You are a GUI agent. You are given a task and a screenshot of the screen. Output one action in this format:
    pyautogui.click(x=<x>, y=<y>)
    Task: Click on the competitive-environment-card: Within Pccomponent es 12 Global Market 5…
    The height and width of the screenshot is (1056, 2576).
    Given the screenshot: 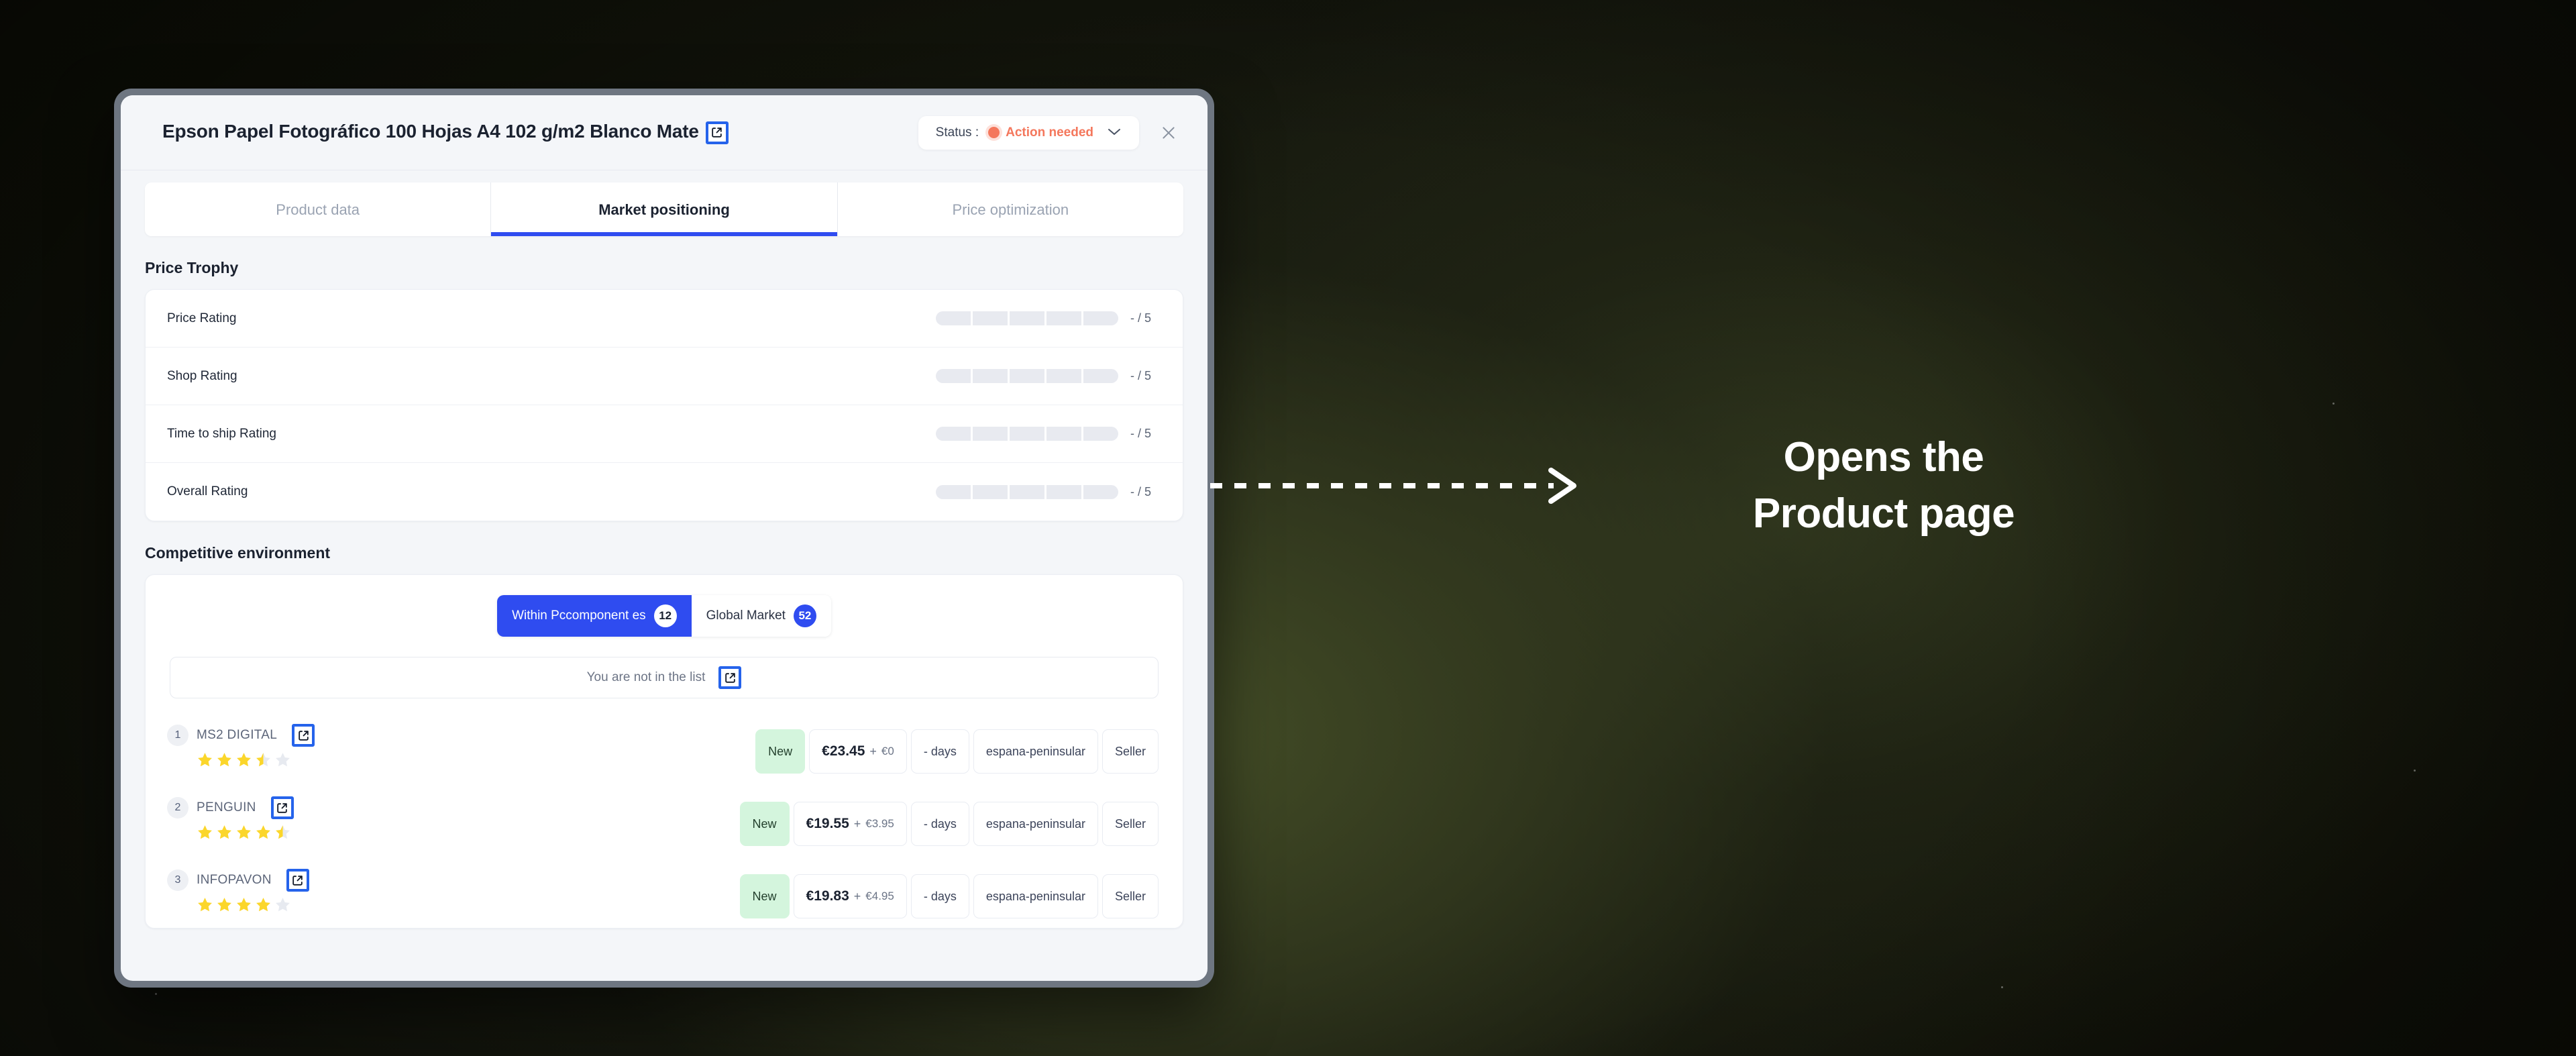 What is the action you would take?
    pyautogui.click(x=664, y=751)
    